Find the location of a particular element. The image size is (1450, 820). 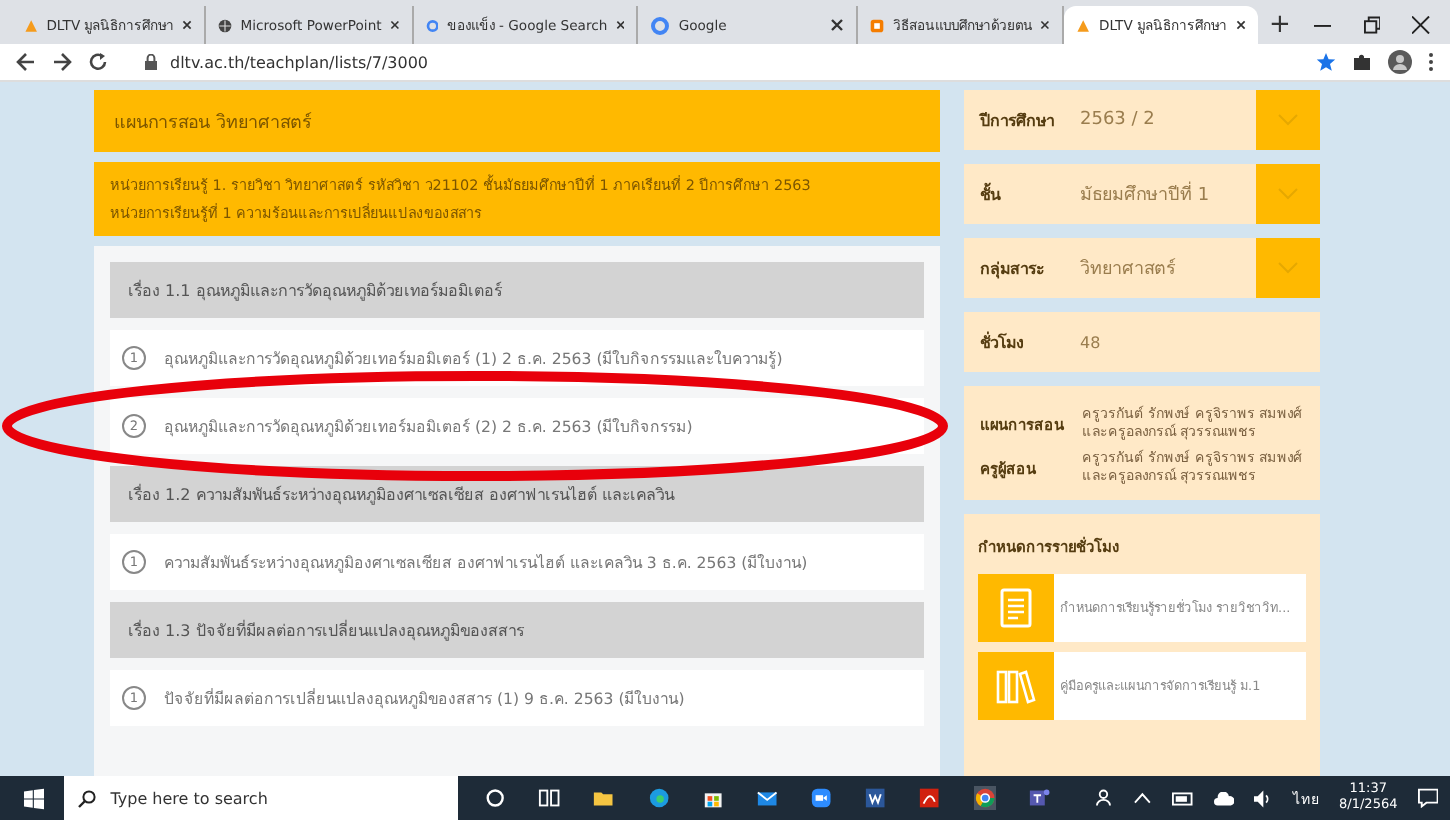

word-processor-icon is located at coordinates (875, 798).